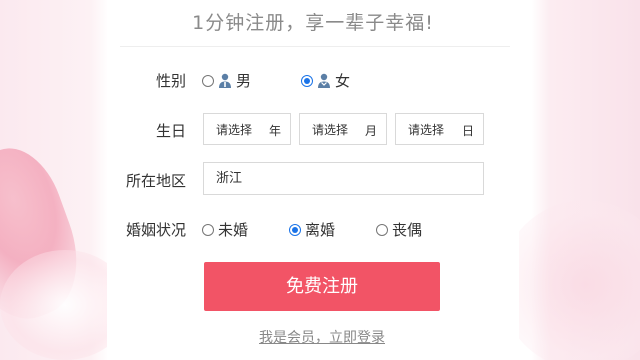  What do you see at coordinates (170, 81) in the screenshot?
I see `gender-label: 性别` at bounding box center [170, 81].